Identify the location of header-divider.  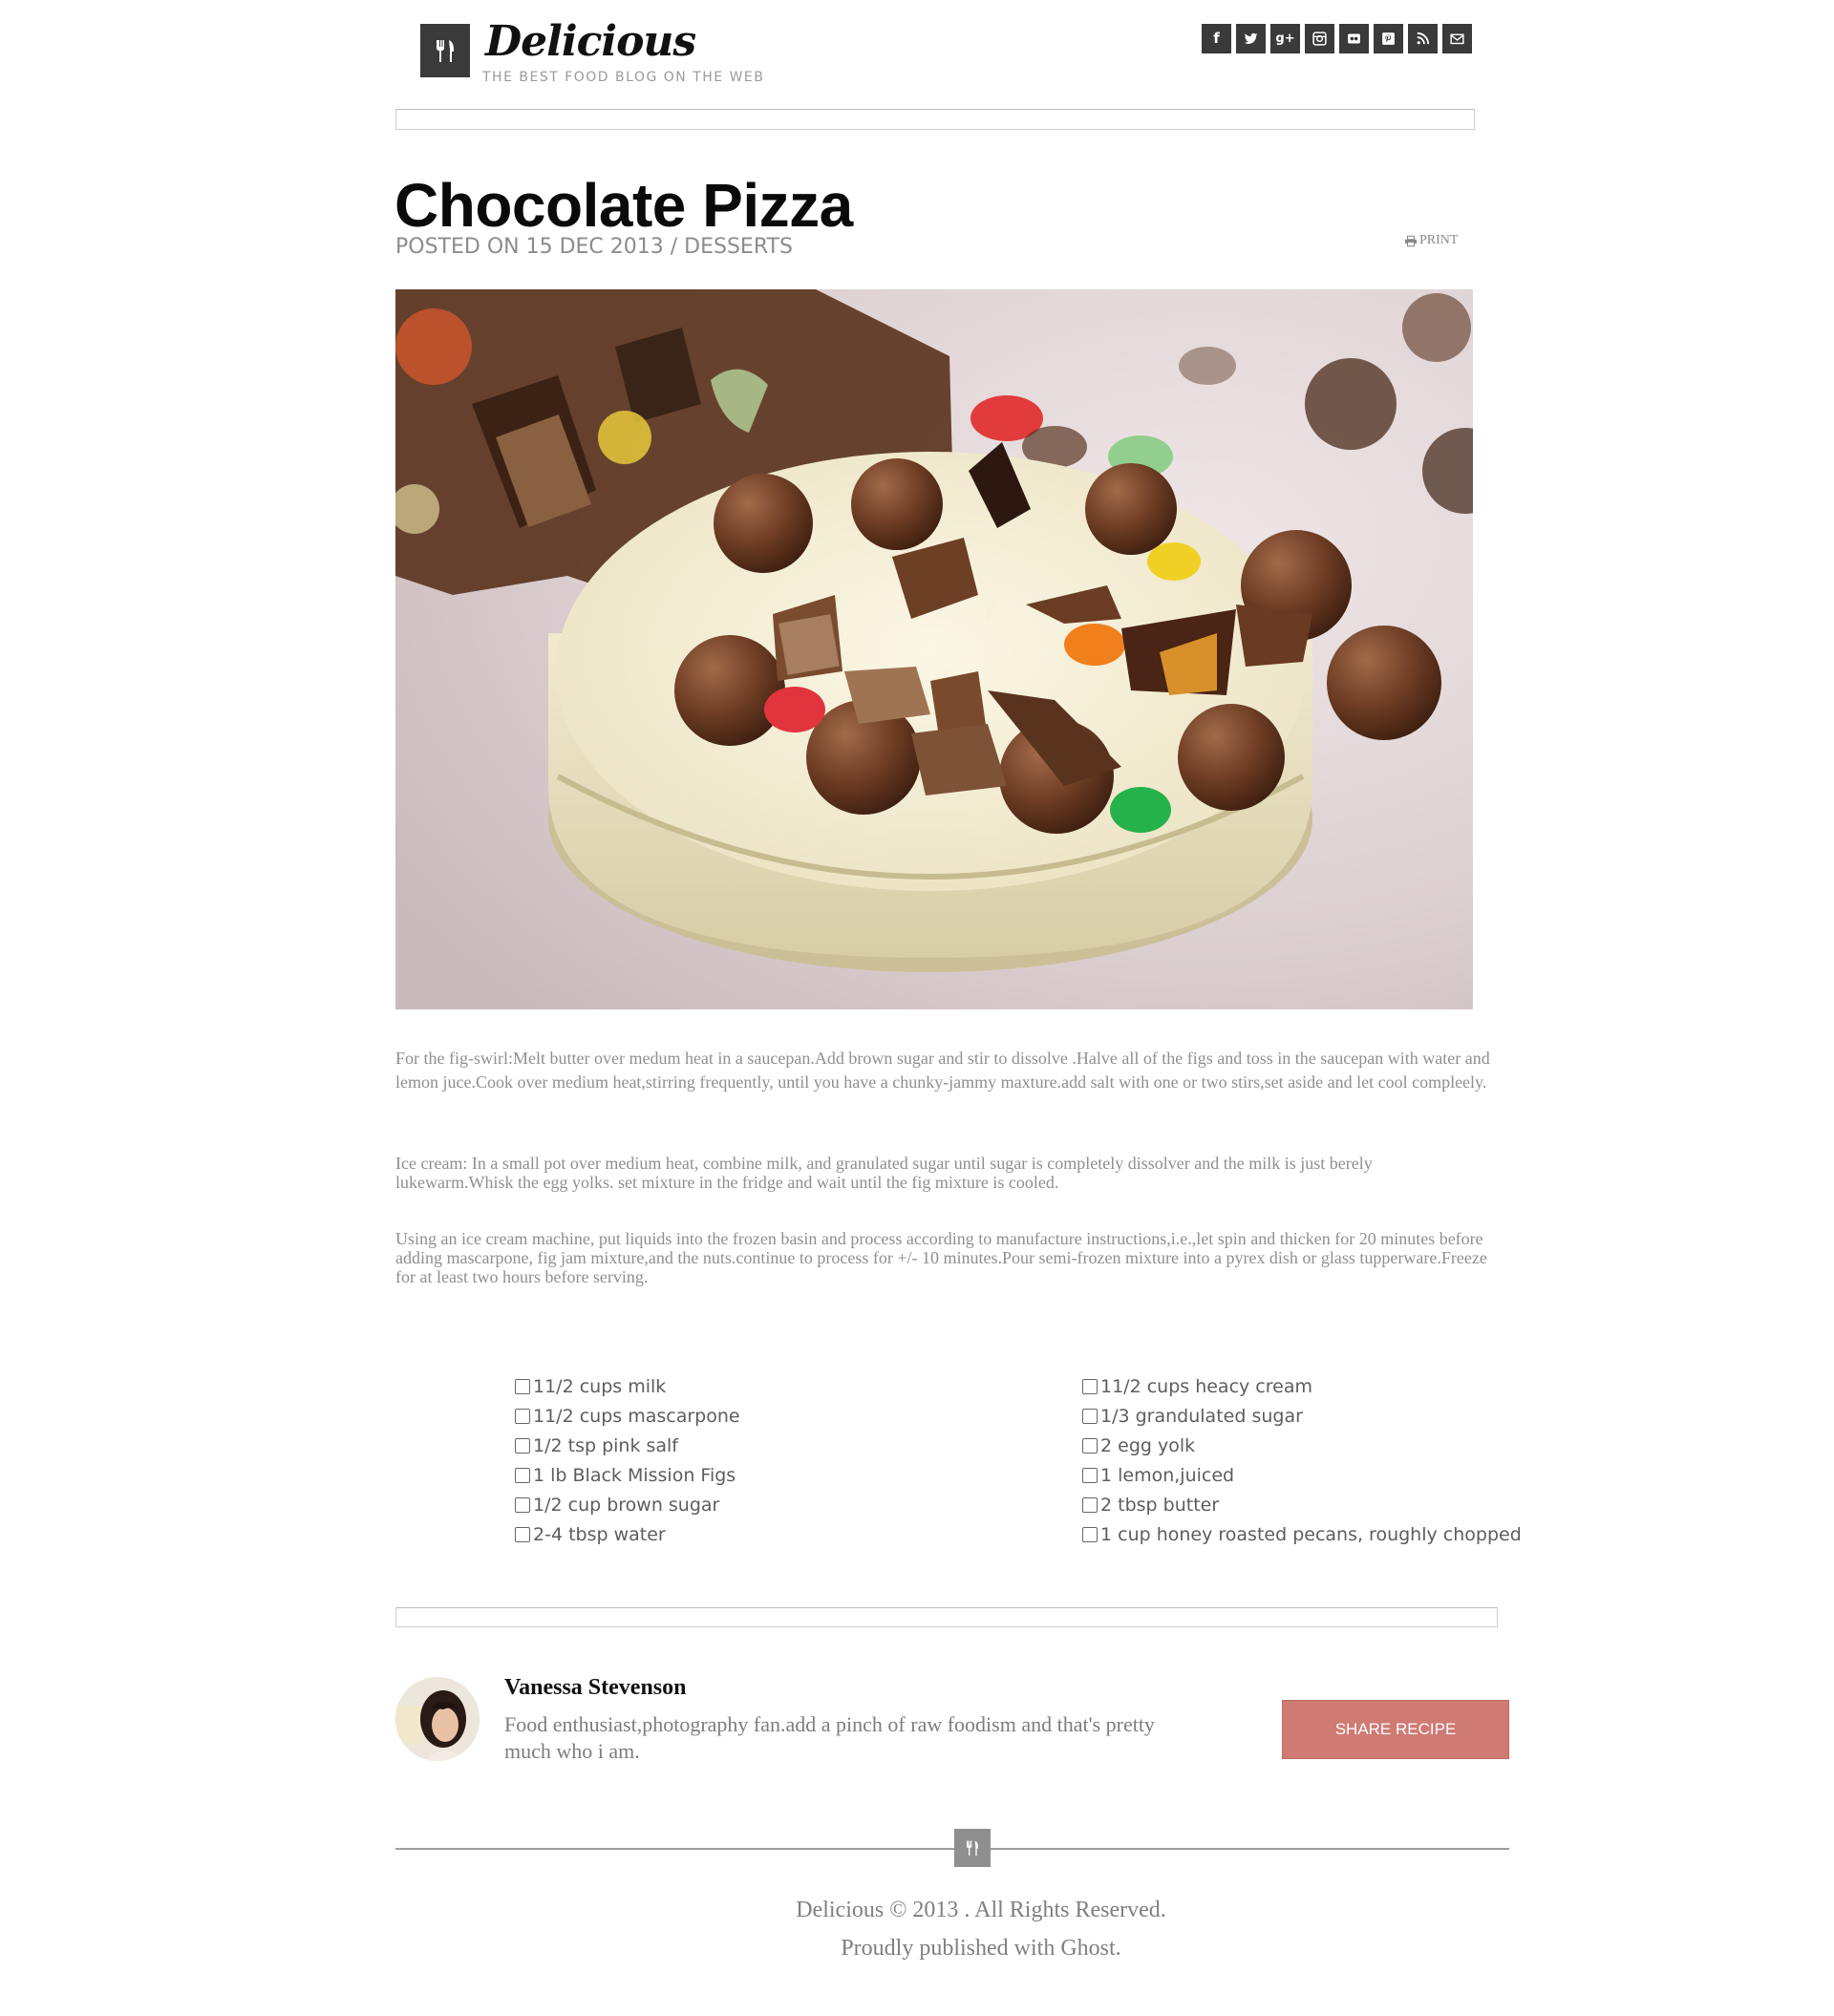
(935, 119).